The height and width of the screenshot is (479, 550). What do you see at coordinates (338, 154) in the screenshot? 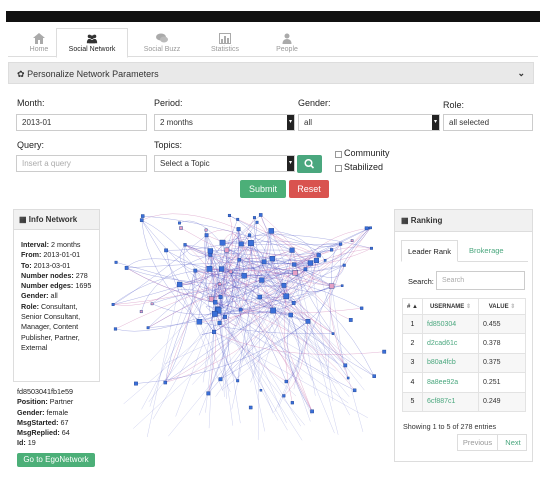
I see `community-checkbox` at bounding box center [338, 154].